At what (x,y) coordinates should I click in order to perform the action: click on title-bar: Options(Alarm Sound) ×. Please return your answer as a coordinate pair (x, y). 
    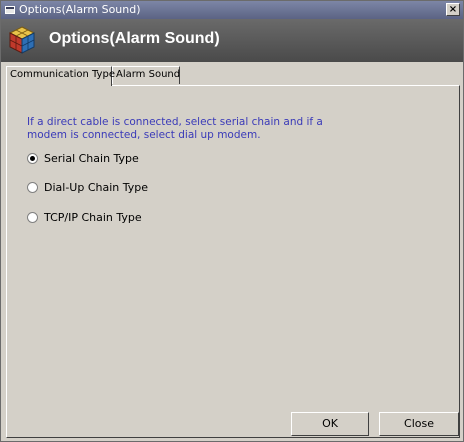
    Looking at the image, I should click on (232, 10).